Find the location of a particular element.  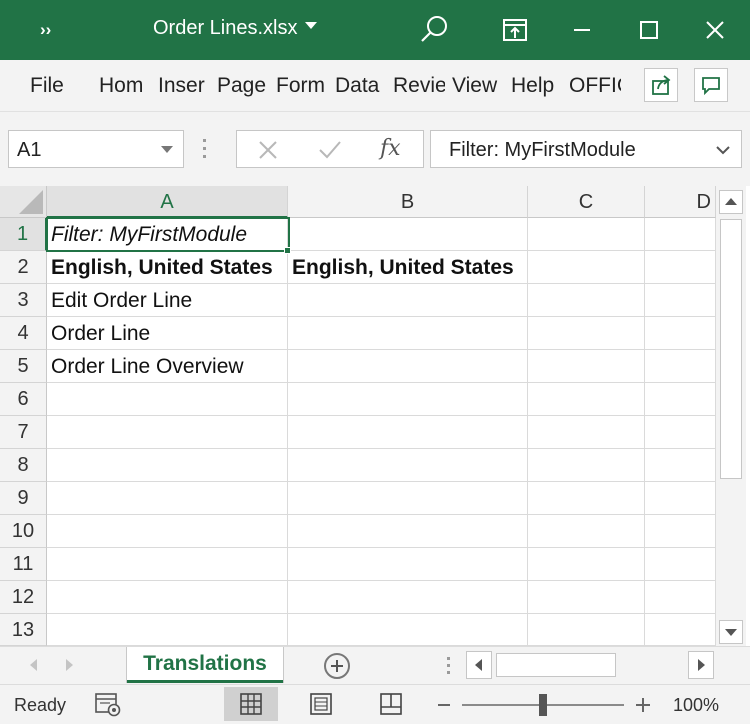

display-options-button is located at coordinates (515, 30).